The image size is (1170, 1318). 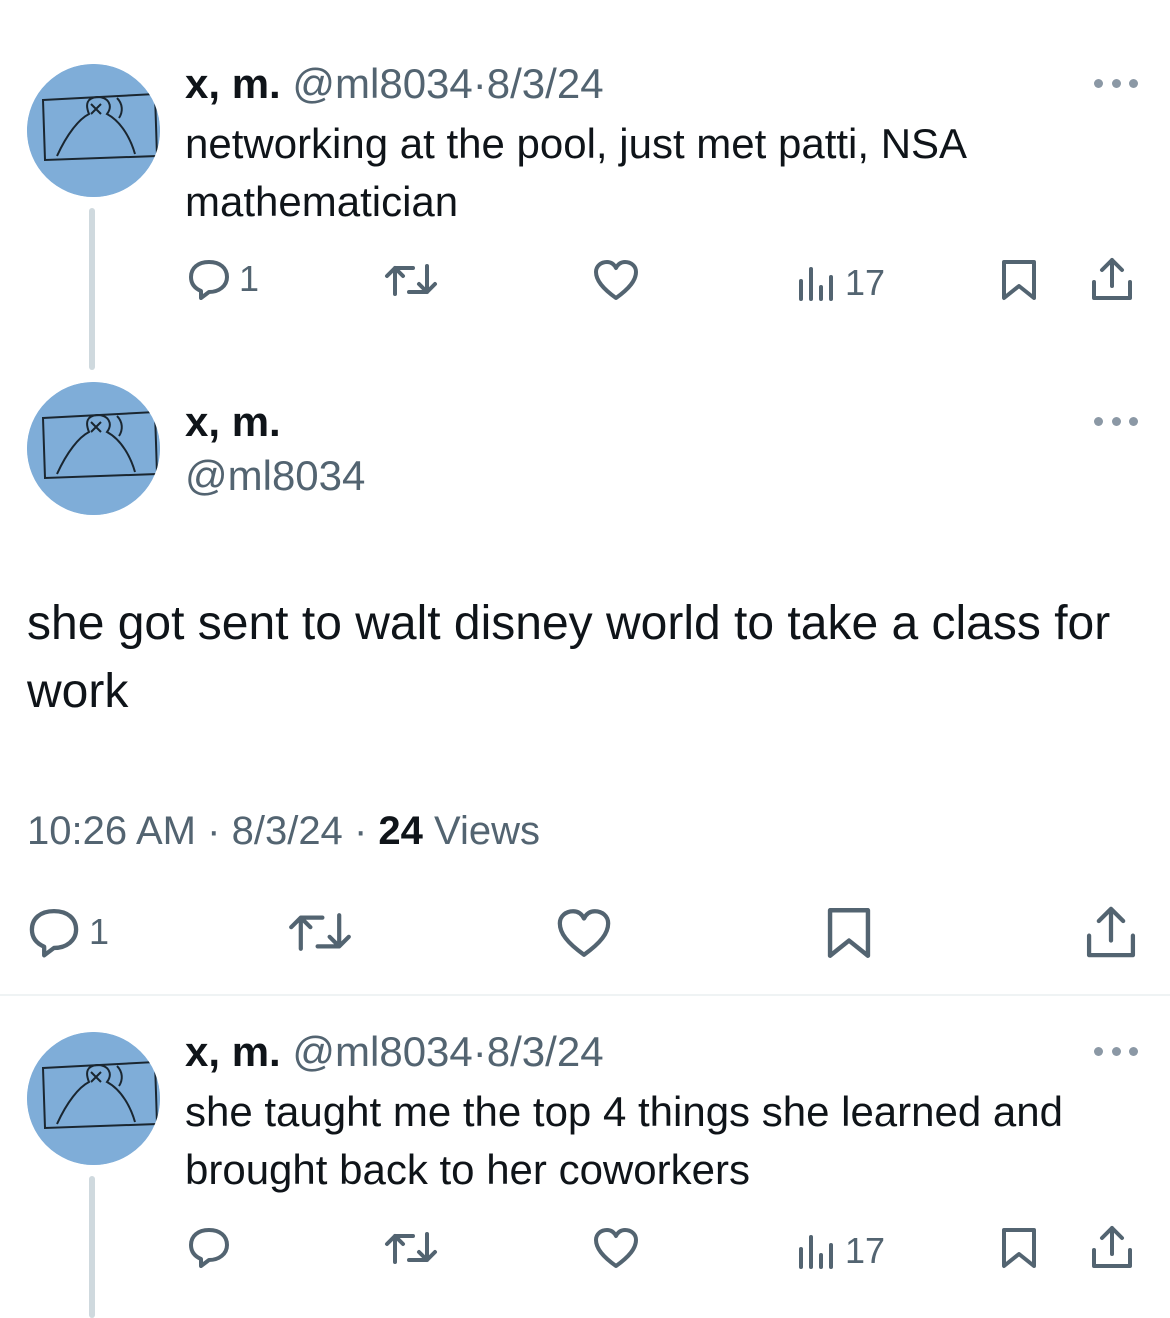 What do you see at coordinates (400, 831) in the screenshot?
I see `views-count: 24` at bounding box center [400, 831].